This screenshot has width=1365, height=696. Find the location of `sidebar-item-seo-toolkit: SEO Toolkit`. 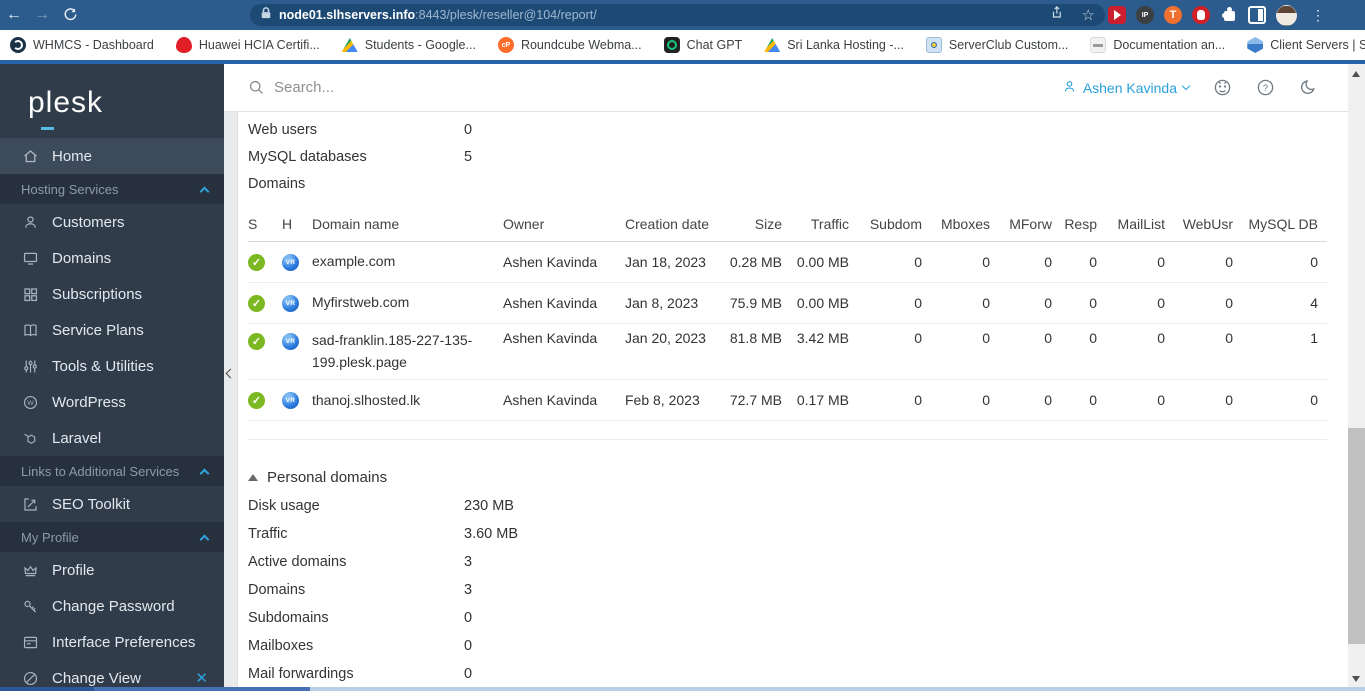

sidebar-item-seo-toolkit: SEO Toolkit is located at coordinates (112, 504).